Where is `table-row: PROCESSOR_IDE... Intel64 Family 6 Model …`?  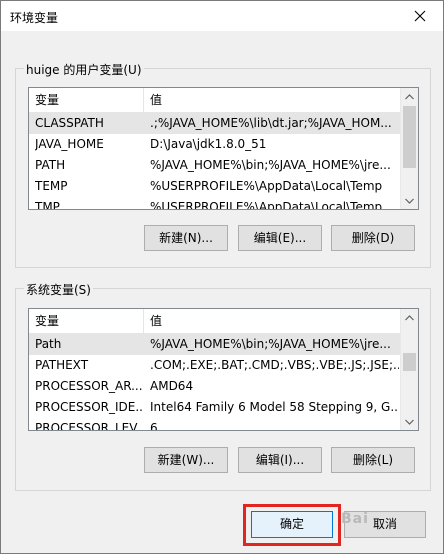
table-row: PROCESSOR_IDE... Intel64 Family 6 Model … is located at coordinates (215, 407).